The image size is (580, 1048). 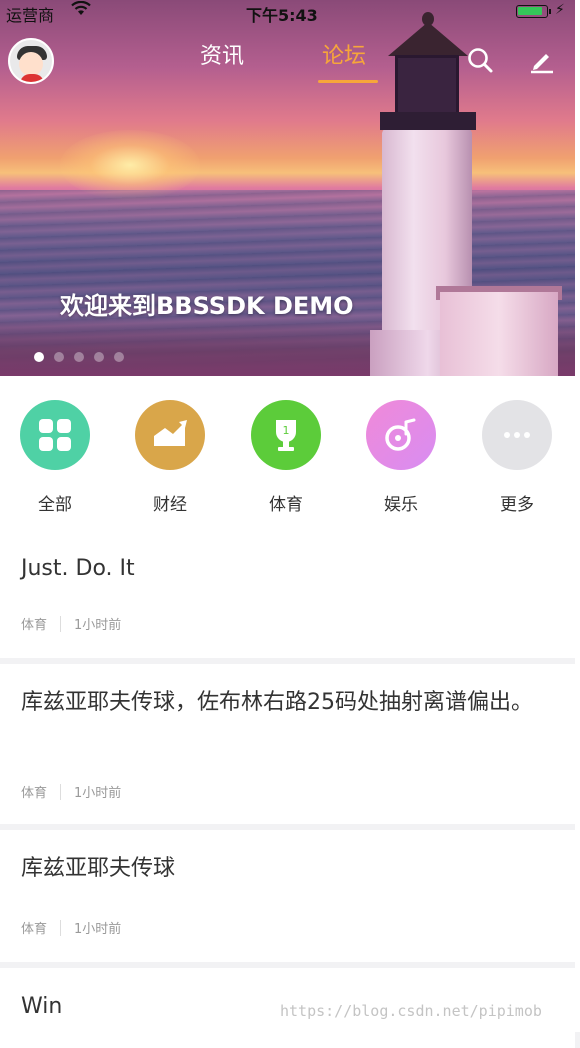 What do you see at coordinates (348, 81) in the screenshot?
I see `active-tab-indicator` at bounding box center [348, 81].